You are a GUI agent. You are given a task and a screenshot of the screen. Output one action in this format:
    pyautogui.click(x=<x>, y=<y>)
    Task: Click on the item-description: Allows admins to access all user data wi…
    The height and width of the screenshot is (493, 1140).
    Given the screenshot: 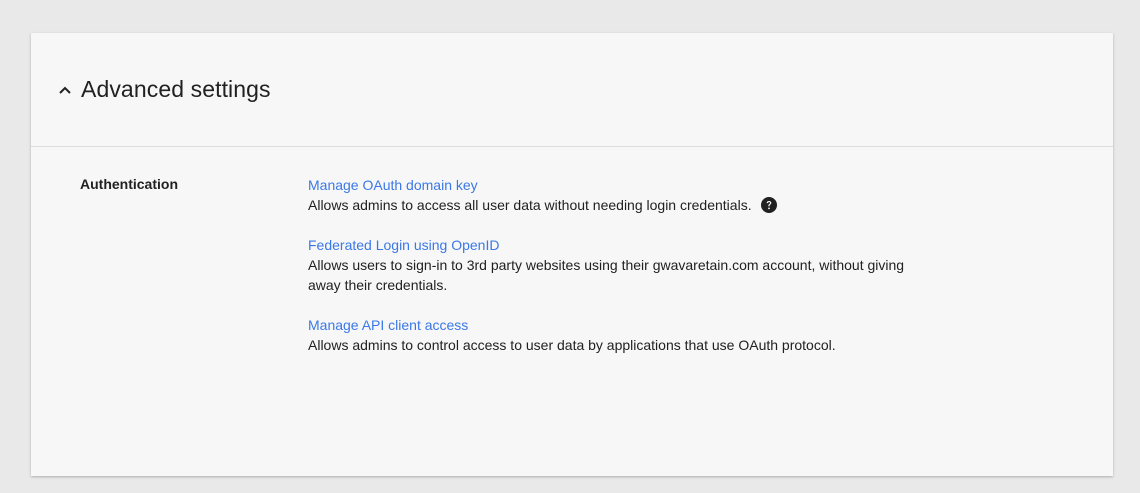 What is the action you would take?
    pyautogui.click(x=678, y=205)
    